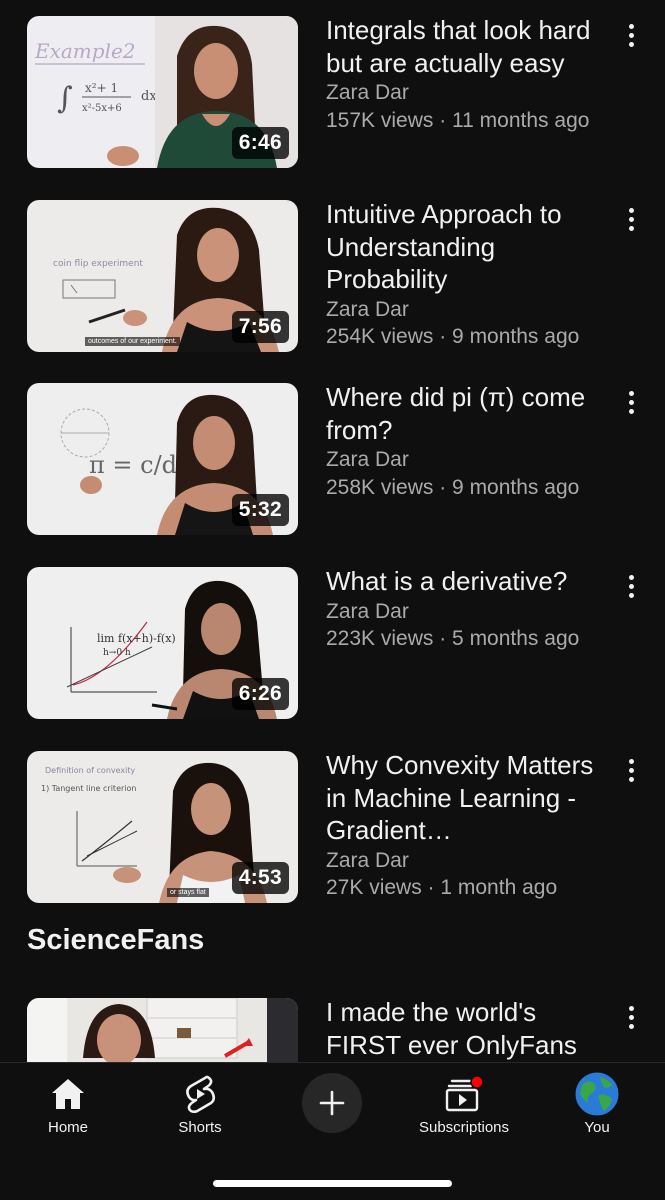 This screenshot has height=1200, width=665. I want to click on video-duration: 5:32, so click(260, 510).